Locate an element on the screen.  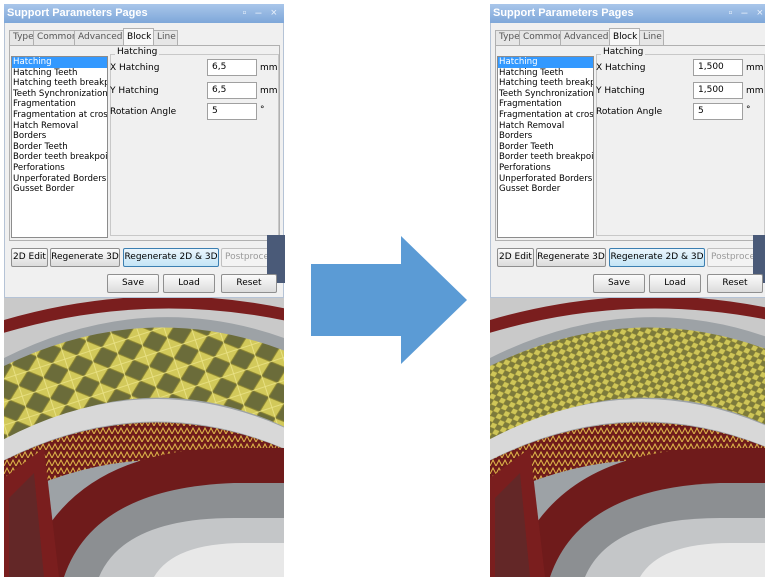
y-hatching-input: 1,500 is located at coordinates (718, 90).